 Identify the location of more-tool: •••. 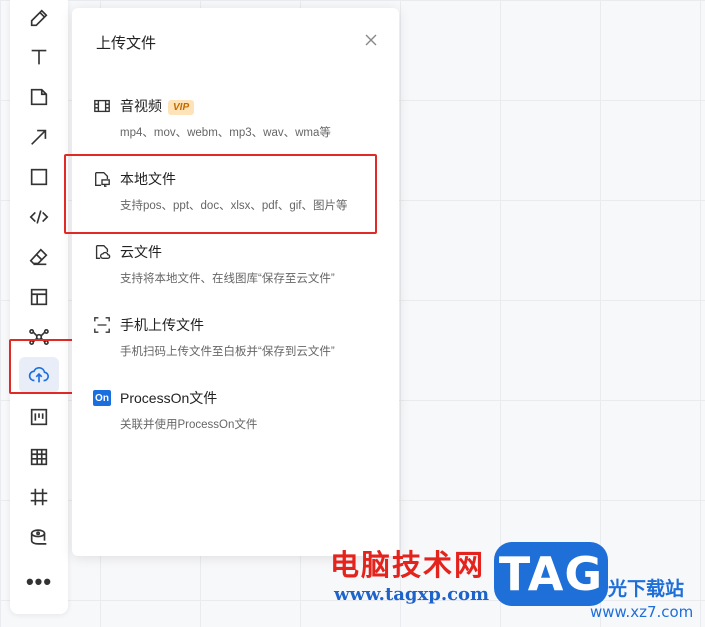
(39, 586).